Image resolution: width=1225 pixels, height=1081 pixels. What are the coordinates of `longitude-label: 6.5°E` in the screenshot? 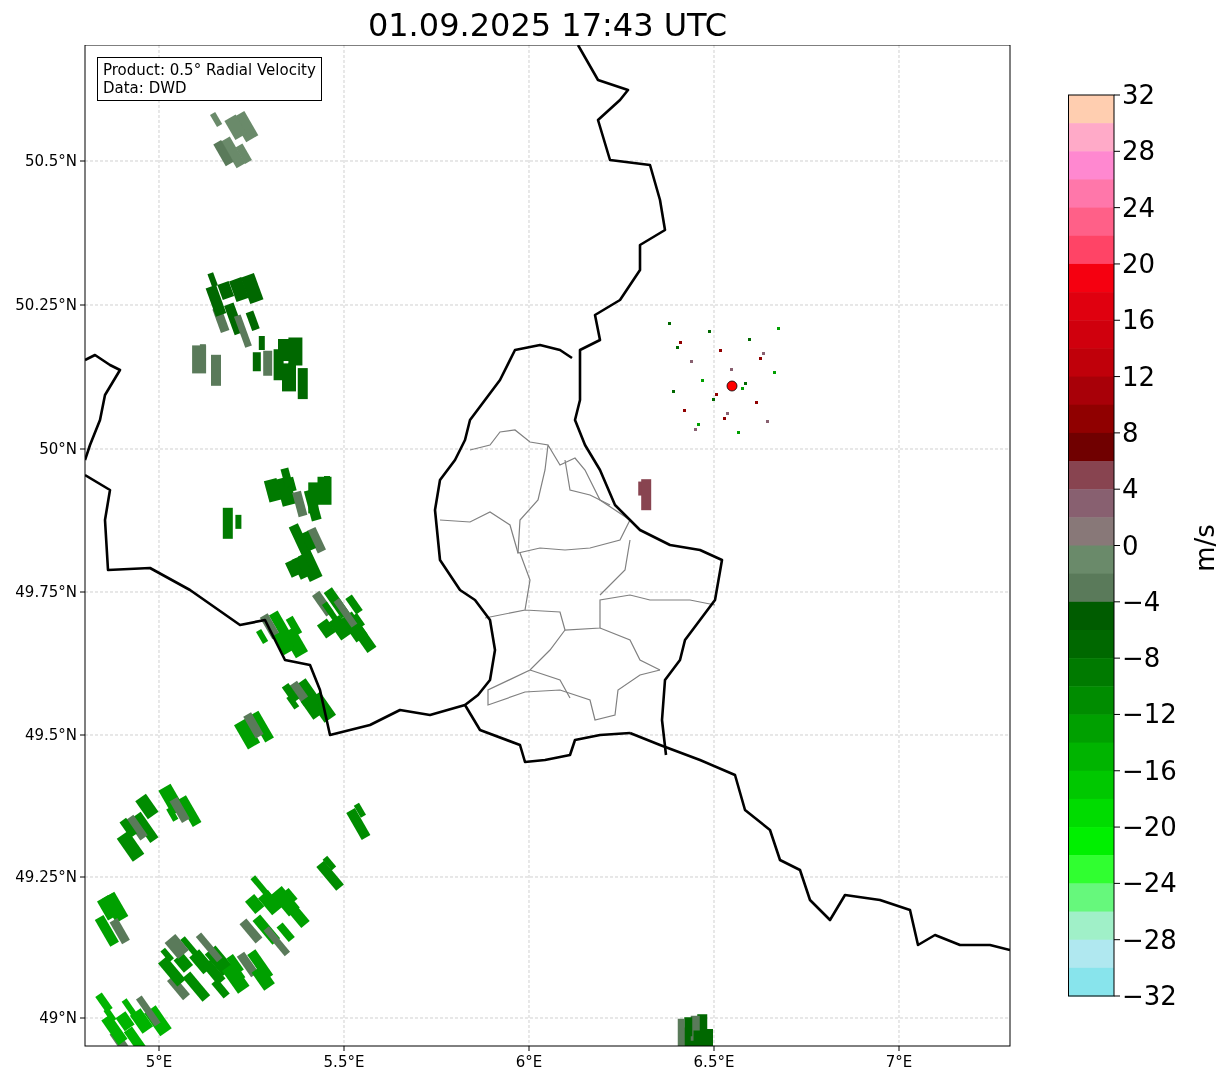 It's located at (714, 1062).